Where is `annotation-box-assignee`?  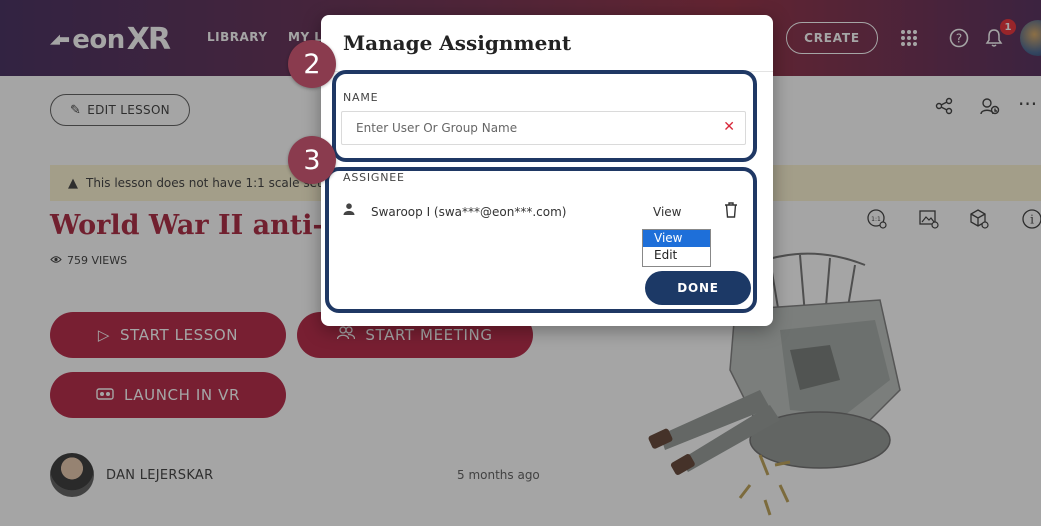
annotation-box-assignee is located at coordinates (541, 240).